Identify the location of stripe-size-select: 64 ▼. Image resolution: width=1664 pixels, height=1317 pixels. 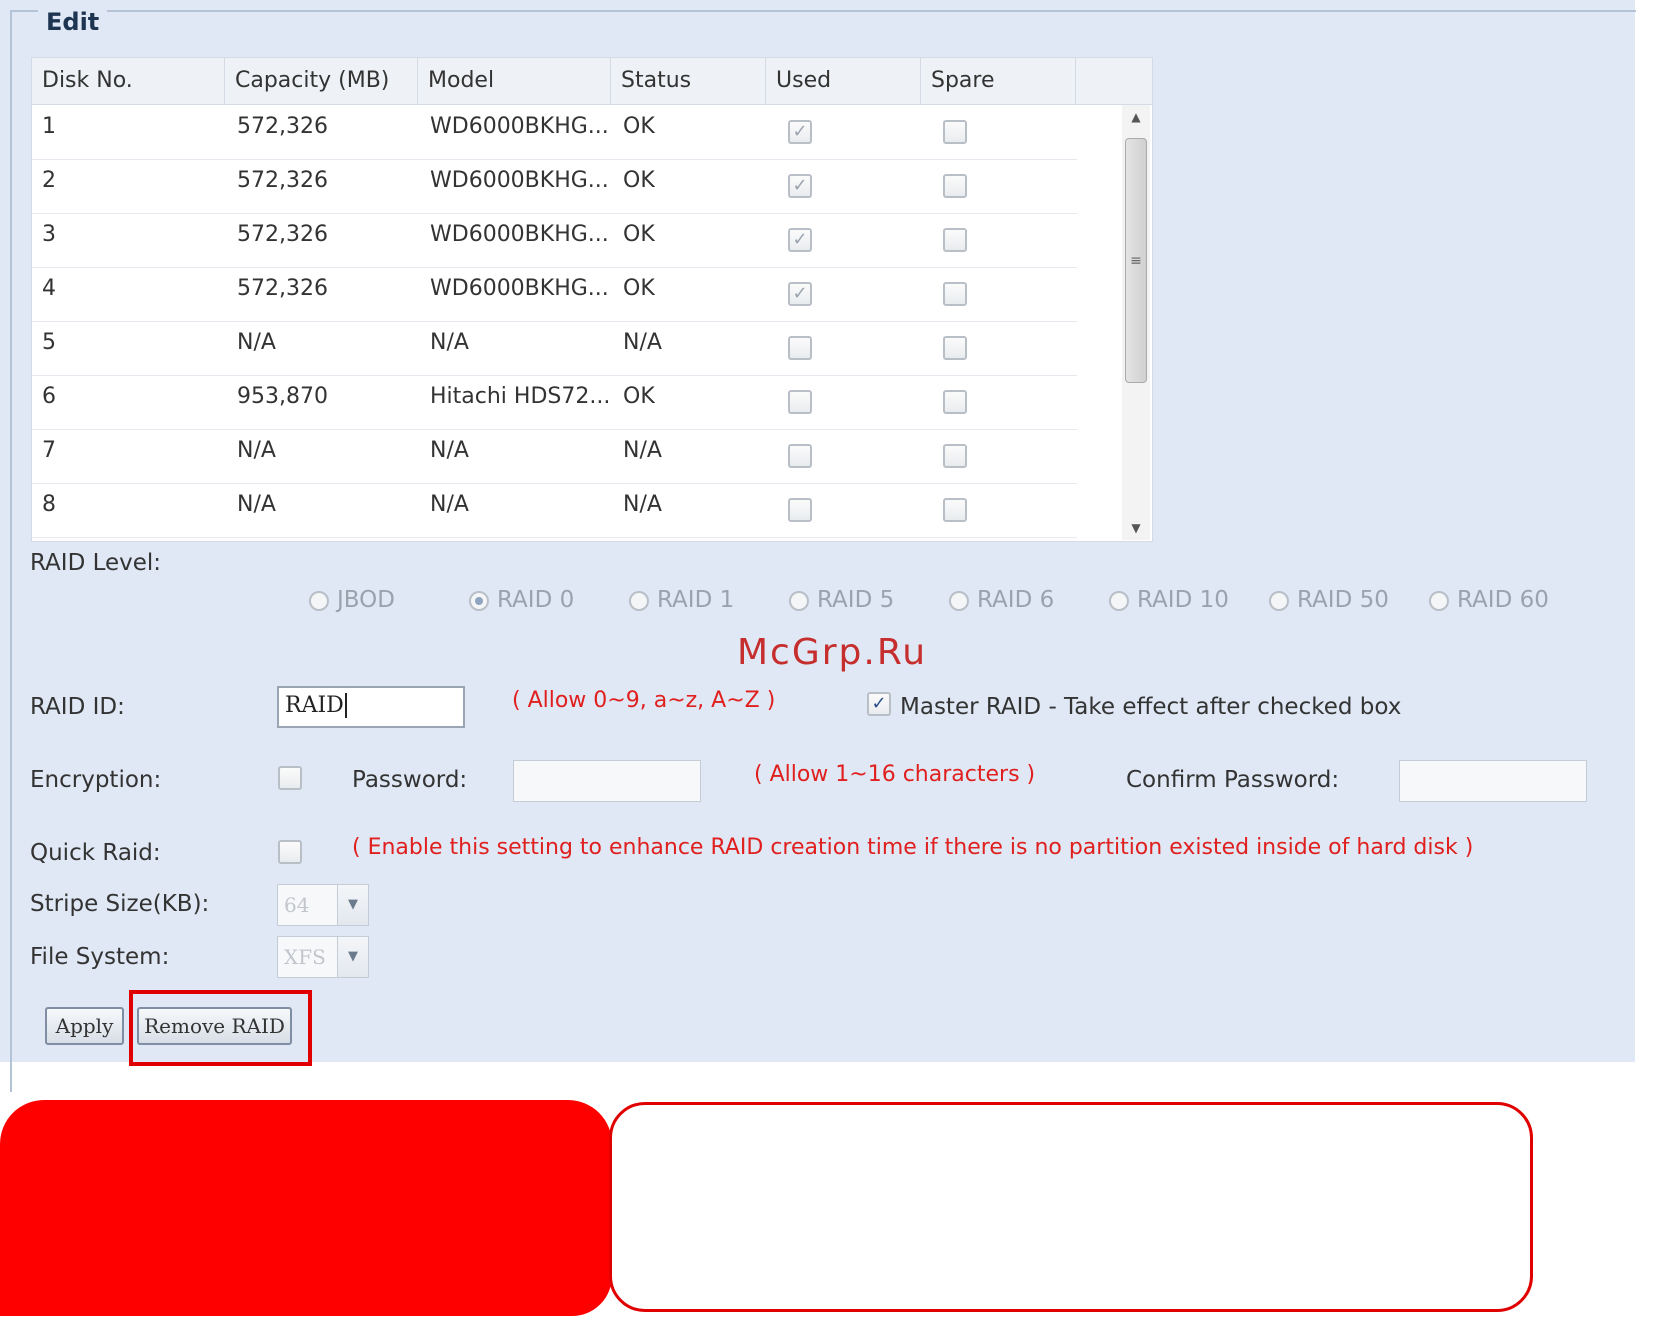
(323, 905).